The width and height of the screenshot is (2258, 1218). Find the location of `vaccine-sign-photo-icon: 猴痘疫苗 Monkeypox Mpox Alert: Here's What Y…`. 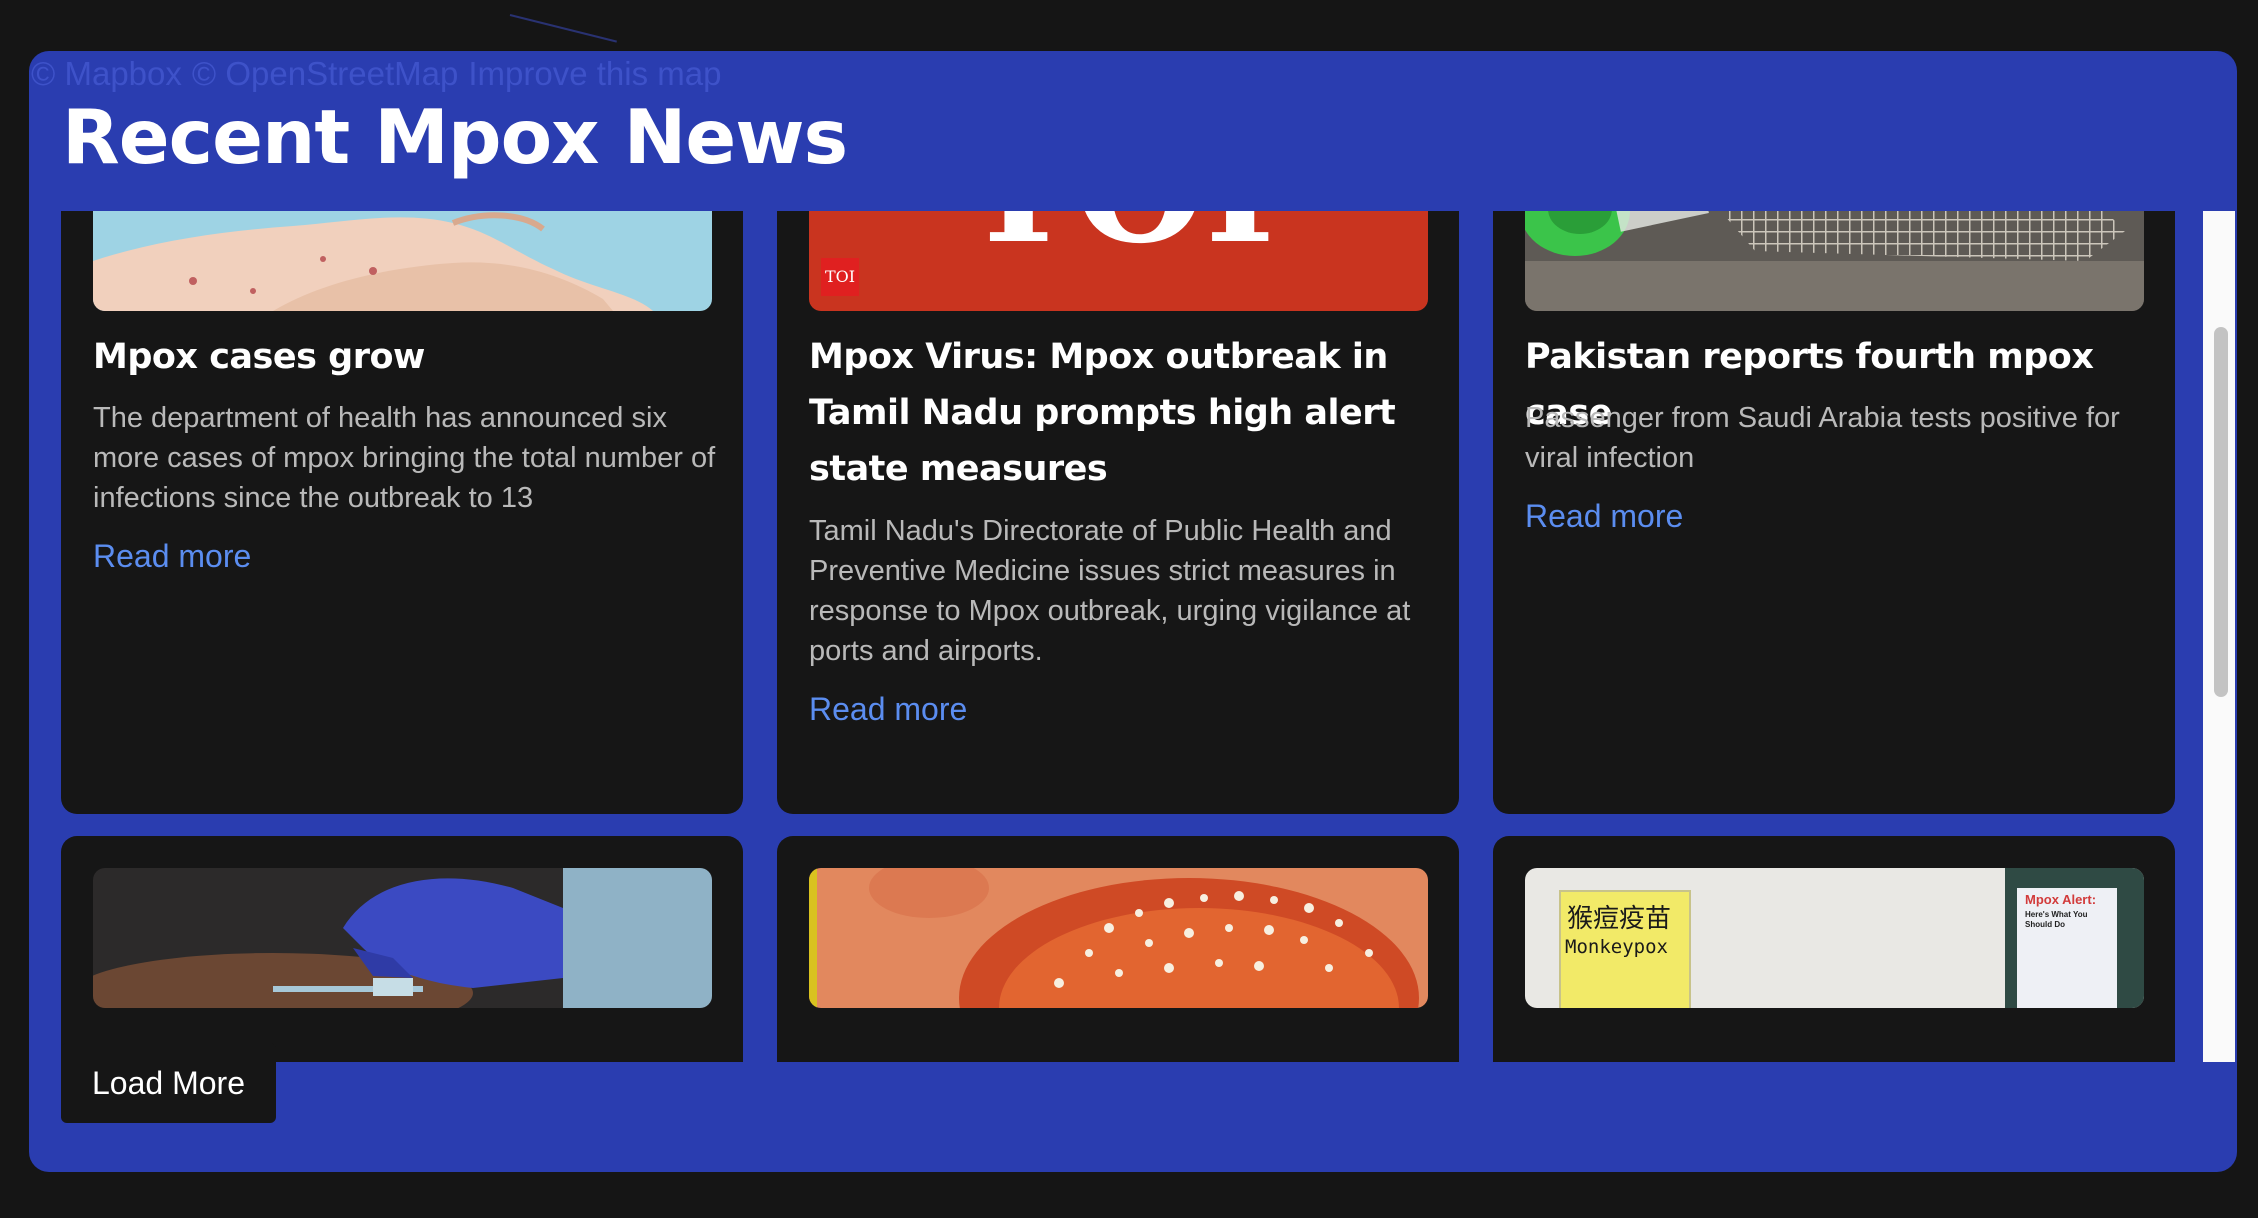

vaccine-sign-photo-icon: 猴痘疫苗 Monkeypox Mpox Alert: Here's What Y… is located at coordinates (1834, 938).